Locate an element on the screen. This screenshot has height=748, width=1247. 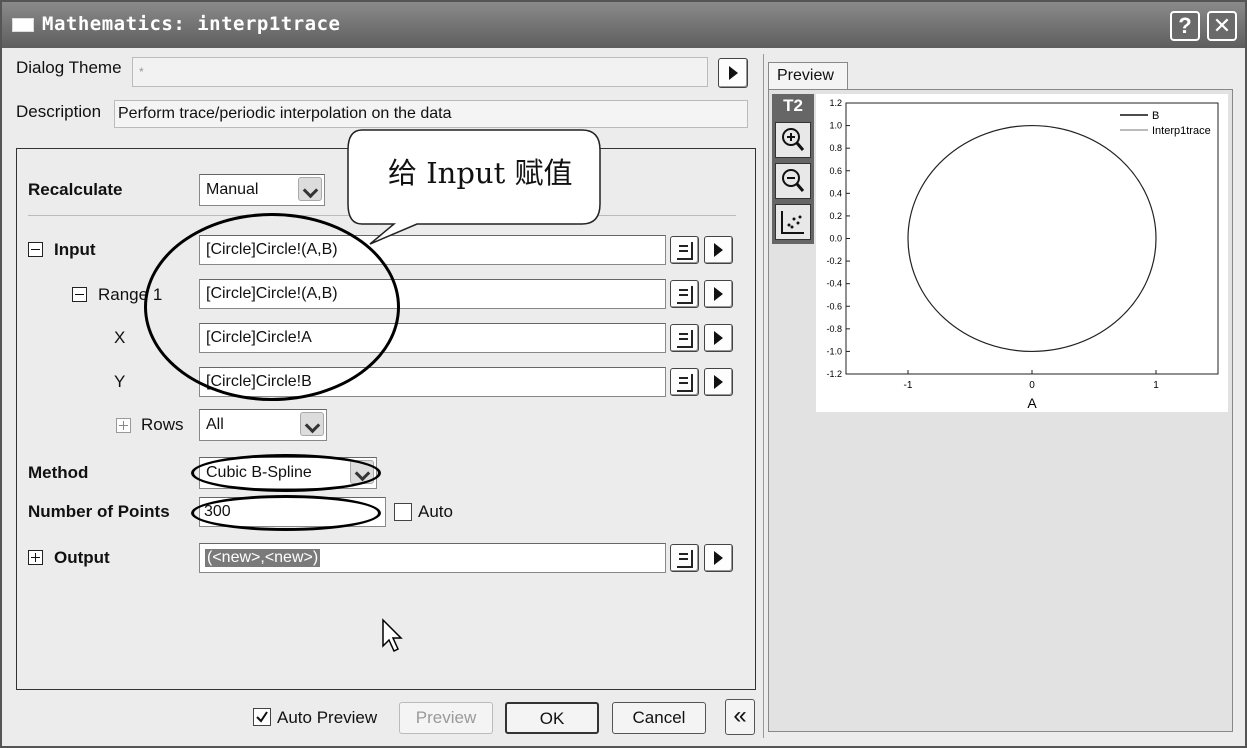
dialog-theme-menu-button is located at coordinates (733, 73).